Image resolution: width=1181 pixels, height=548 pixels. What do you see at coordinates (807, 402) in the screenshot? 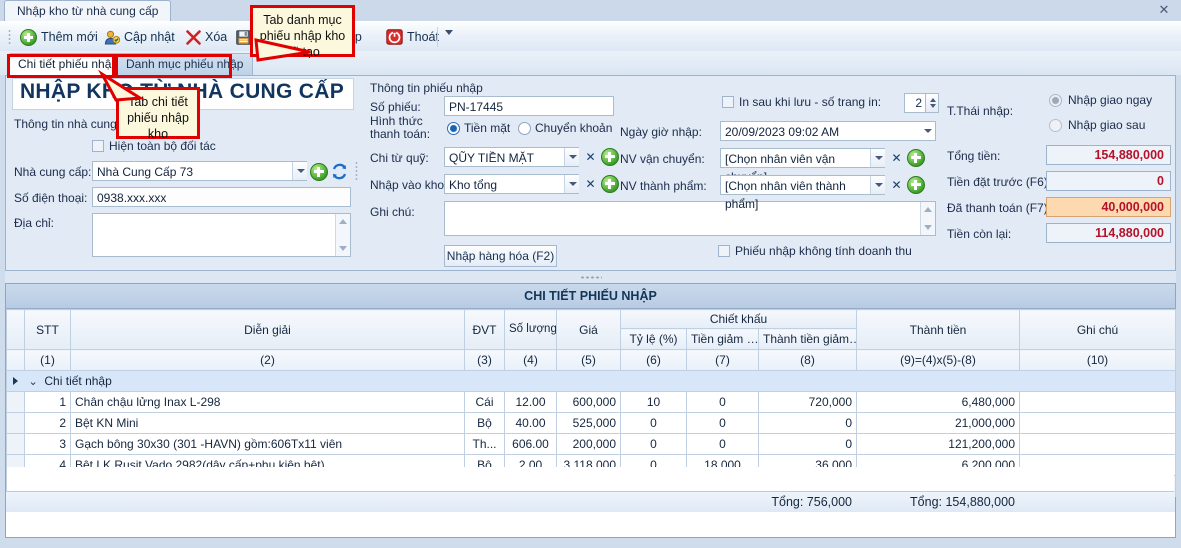
I see `cell-disc-total: 720,000` at bounding box center [807, 402].